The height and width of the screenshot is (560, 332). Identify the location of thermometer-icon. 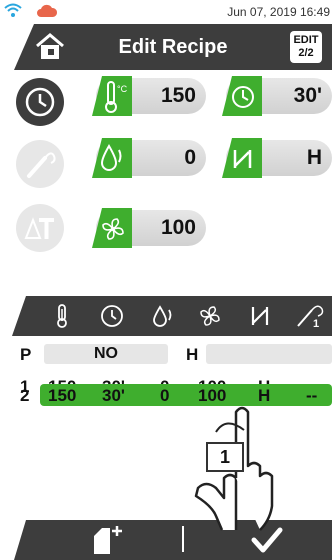
(62, 316).